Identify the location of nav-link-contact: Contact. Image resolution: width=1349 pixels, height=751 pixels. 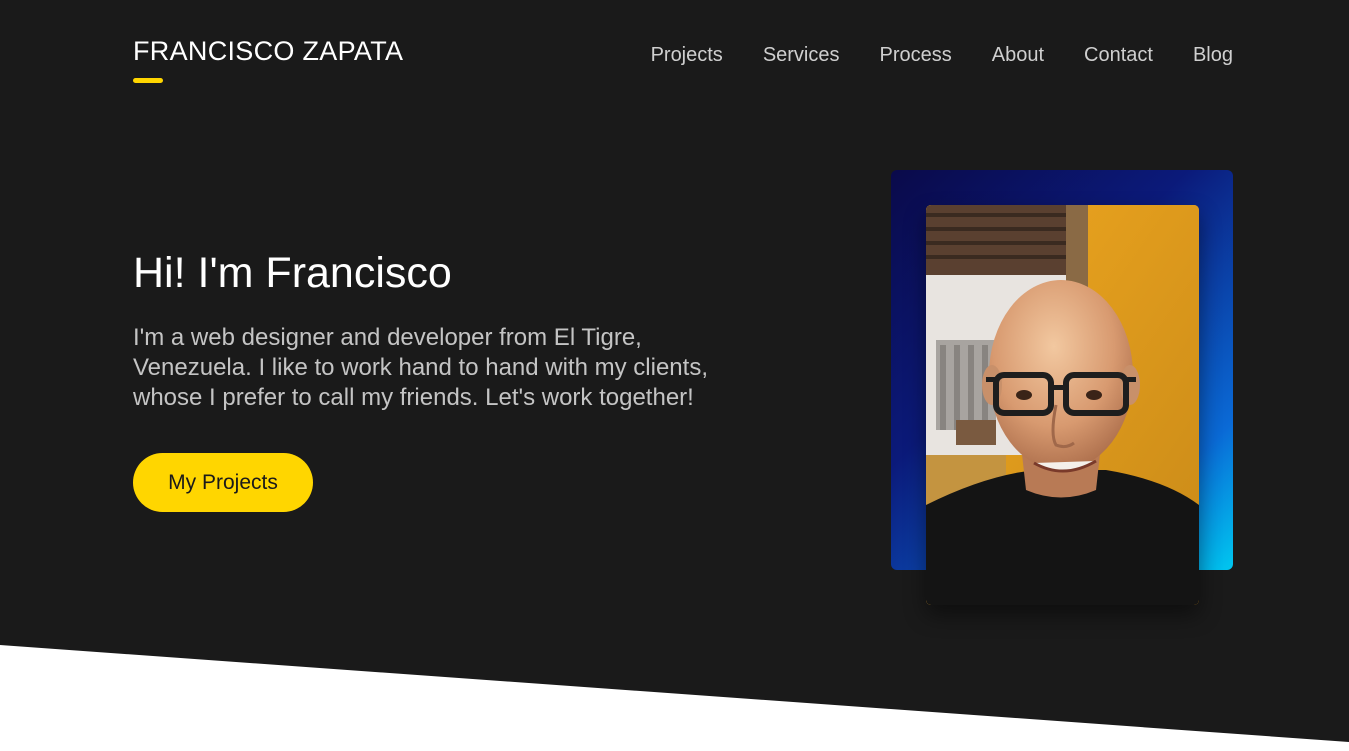
(1118, 55).